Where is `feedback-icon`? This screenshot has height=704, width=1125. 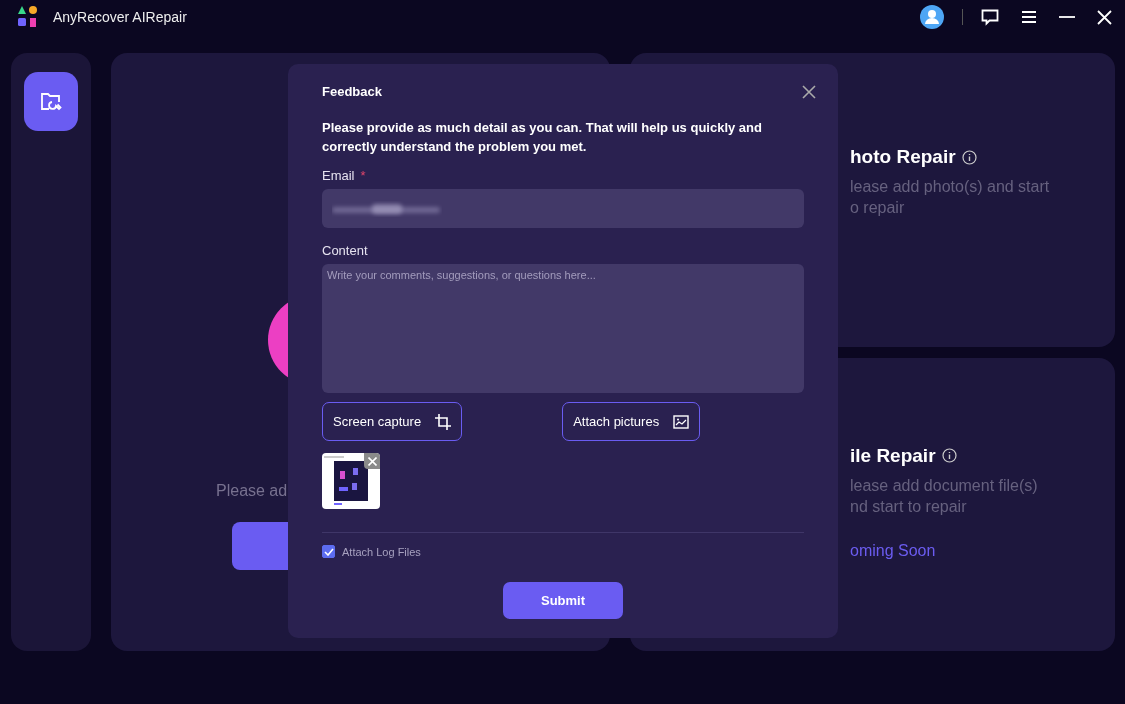
feedback-icon is located at coordinates (990, 17).